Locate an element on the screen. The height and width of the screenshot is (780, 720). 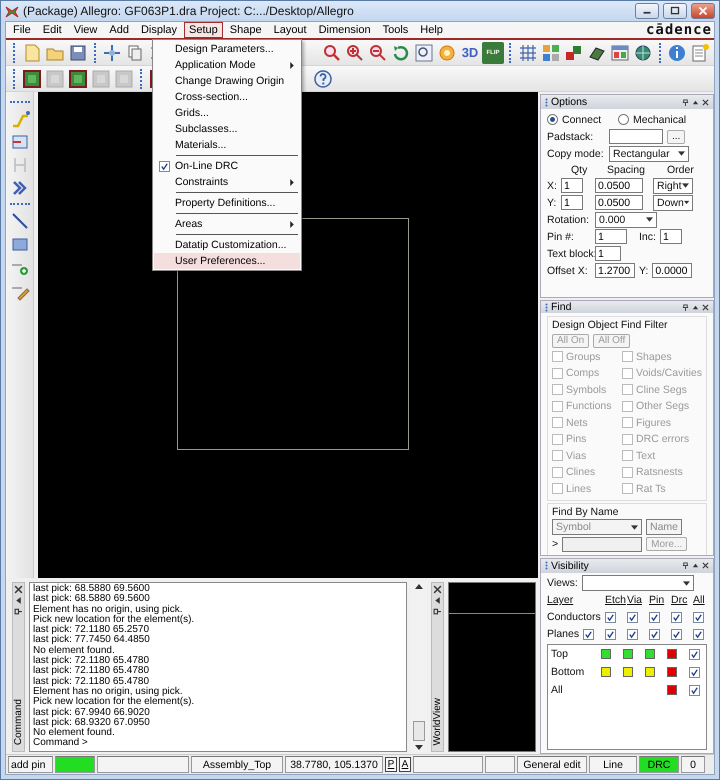
text-block-spinner: 1 is located at coordinates (608, 253).